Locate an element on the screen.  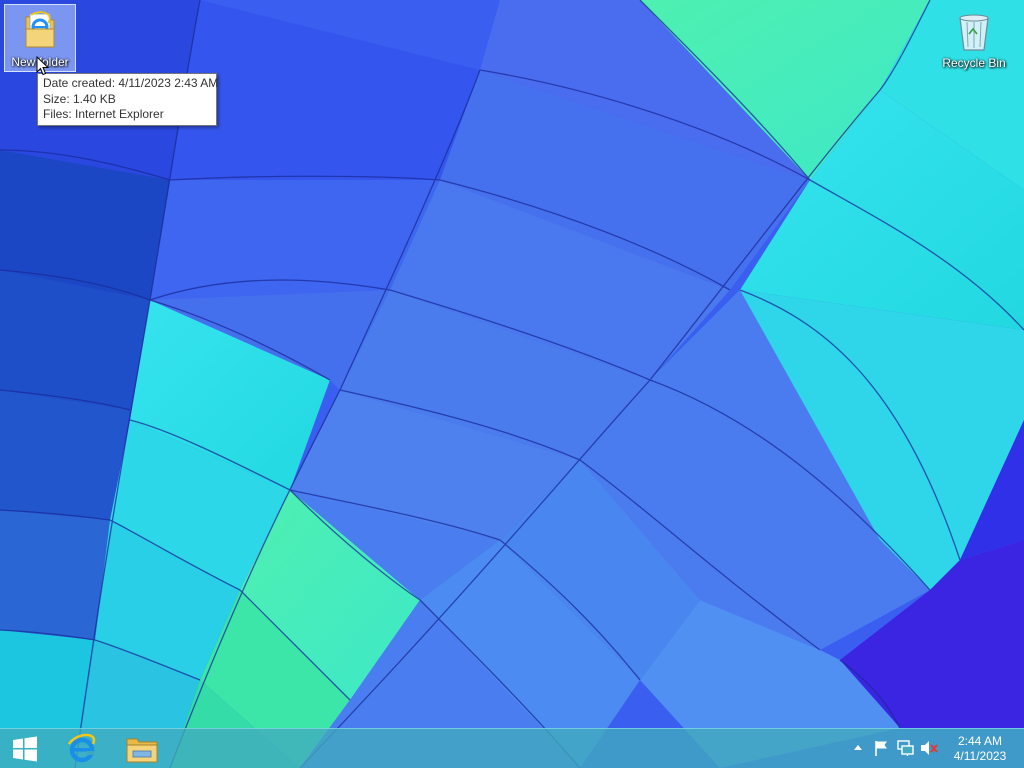
flag-icon is located at coordinates (881, 748).